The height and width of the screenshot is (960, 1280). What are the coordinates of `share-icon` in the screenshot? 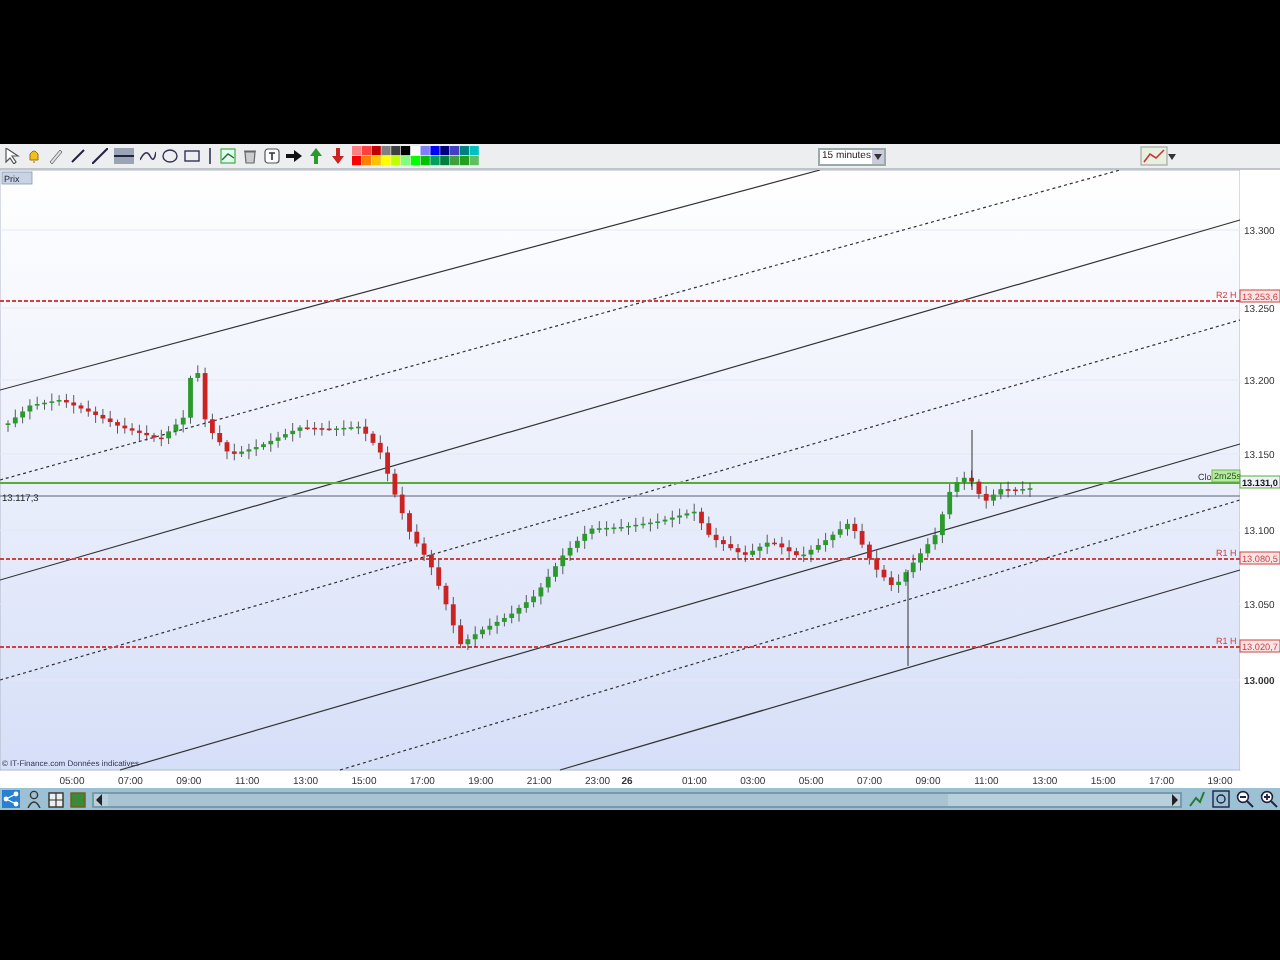 It's located at (11, 799).